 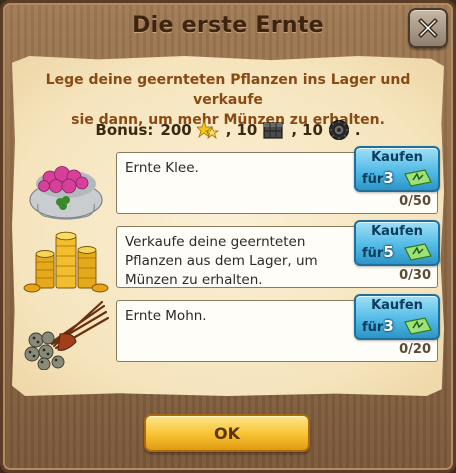 I want to click on title-bar: Die erste Ernte, so click(x=228, y=25).